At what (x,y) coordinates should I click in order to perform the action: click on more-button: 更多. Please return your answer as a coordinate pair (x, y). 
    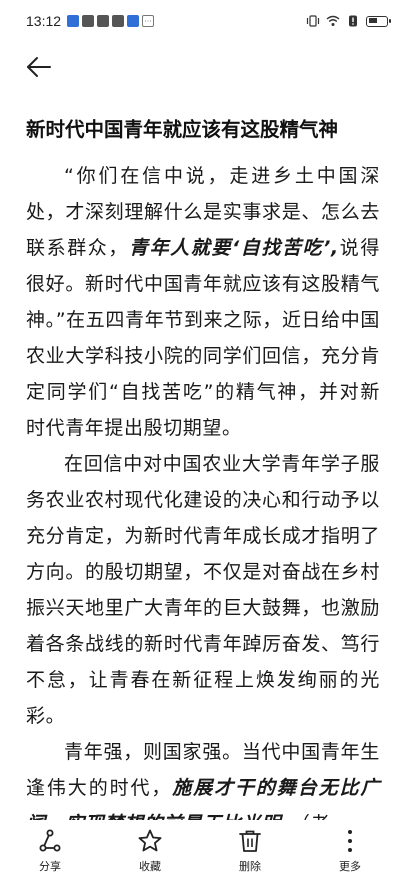
    Looking at the image, I should click on (350, 851).